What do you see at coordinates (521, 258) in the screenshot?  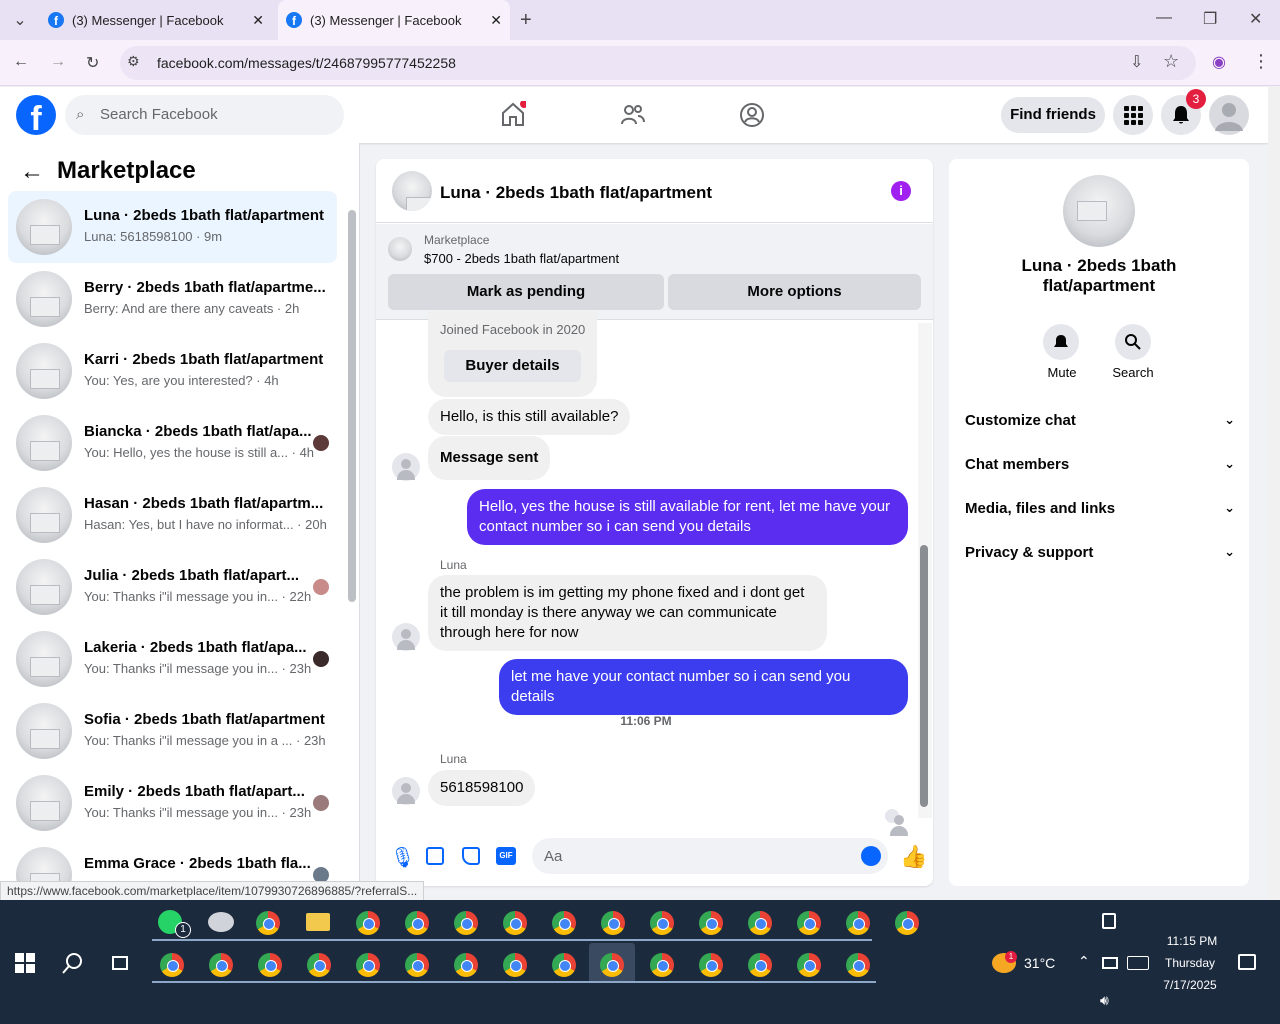 I see `listing-title: $700 - 2beds 1bath flat/apartment` at bounding box center [521, 258].